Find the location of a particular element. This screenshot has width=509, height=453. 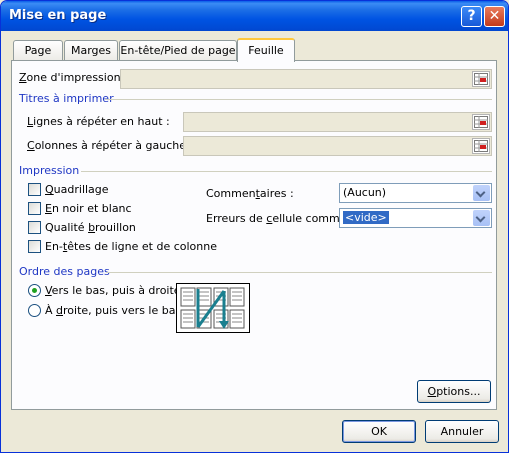

help-icon: ? is located at coordinates (471, 16).